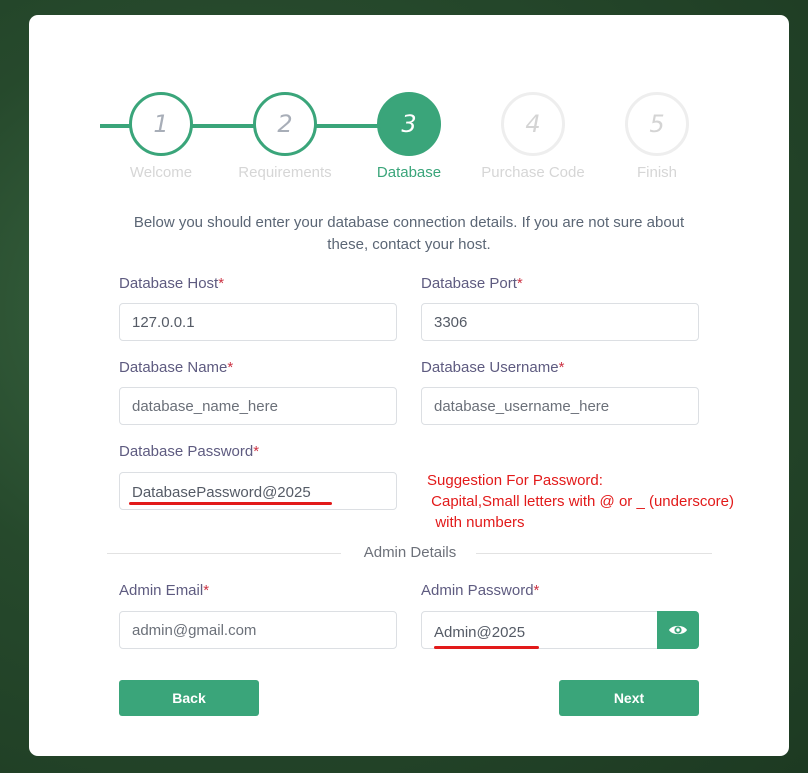 This screenshot has height=773, width=808. I want to click on eye-icon, so click(678, 630).